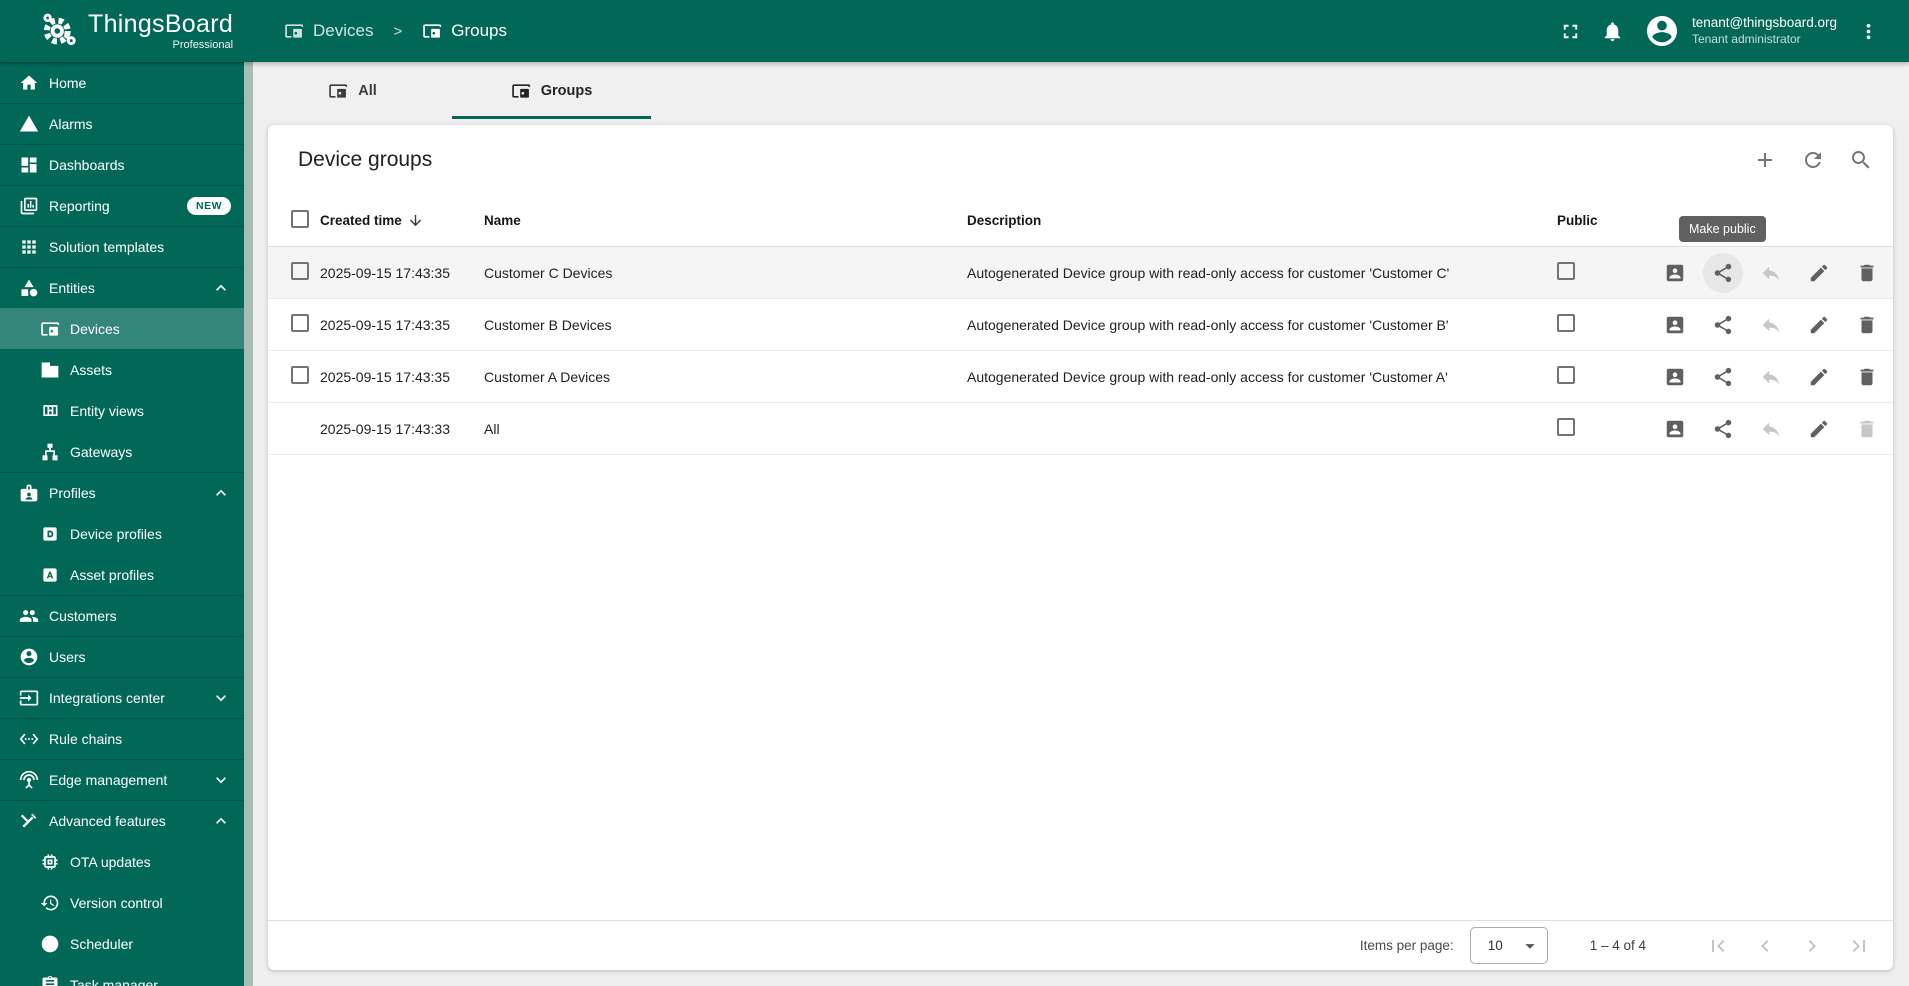 The width and height of the screenshot is (1909, 986). I want to click on sidebar-item-entities: Entities, so click(122, 287).